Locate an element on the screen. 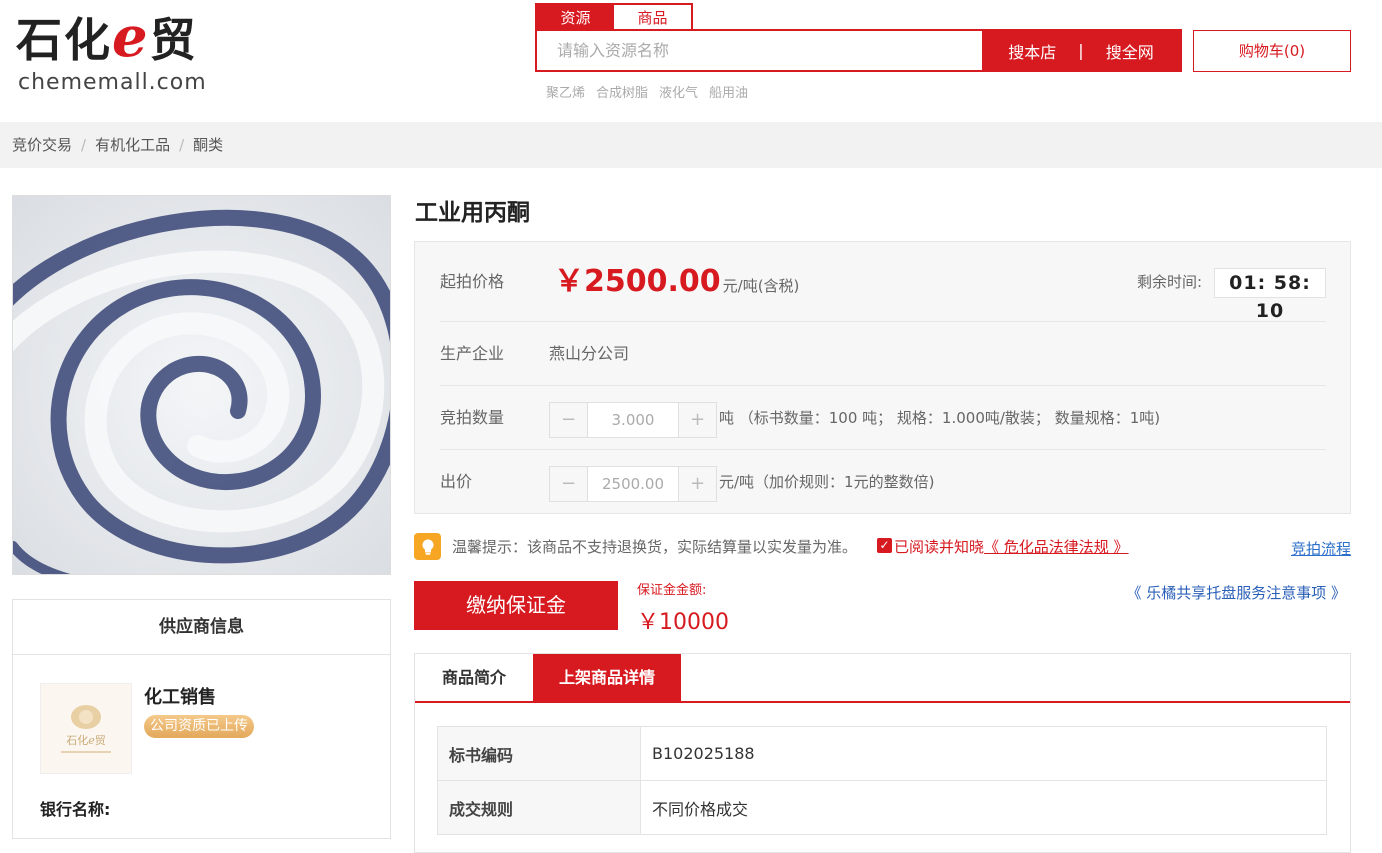 This screenshot has height=853, width=1382. start-price-value: ￥2500.00 is located at coordinates (637, 281).